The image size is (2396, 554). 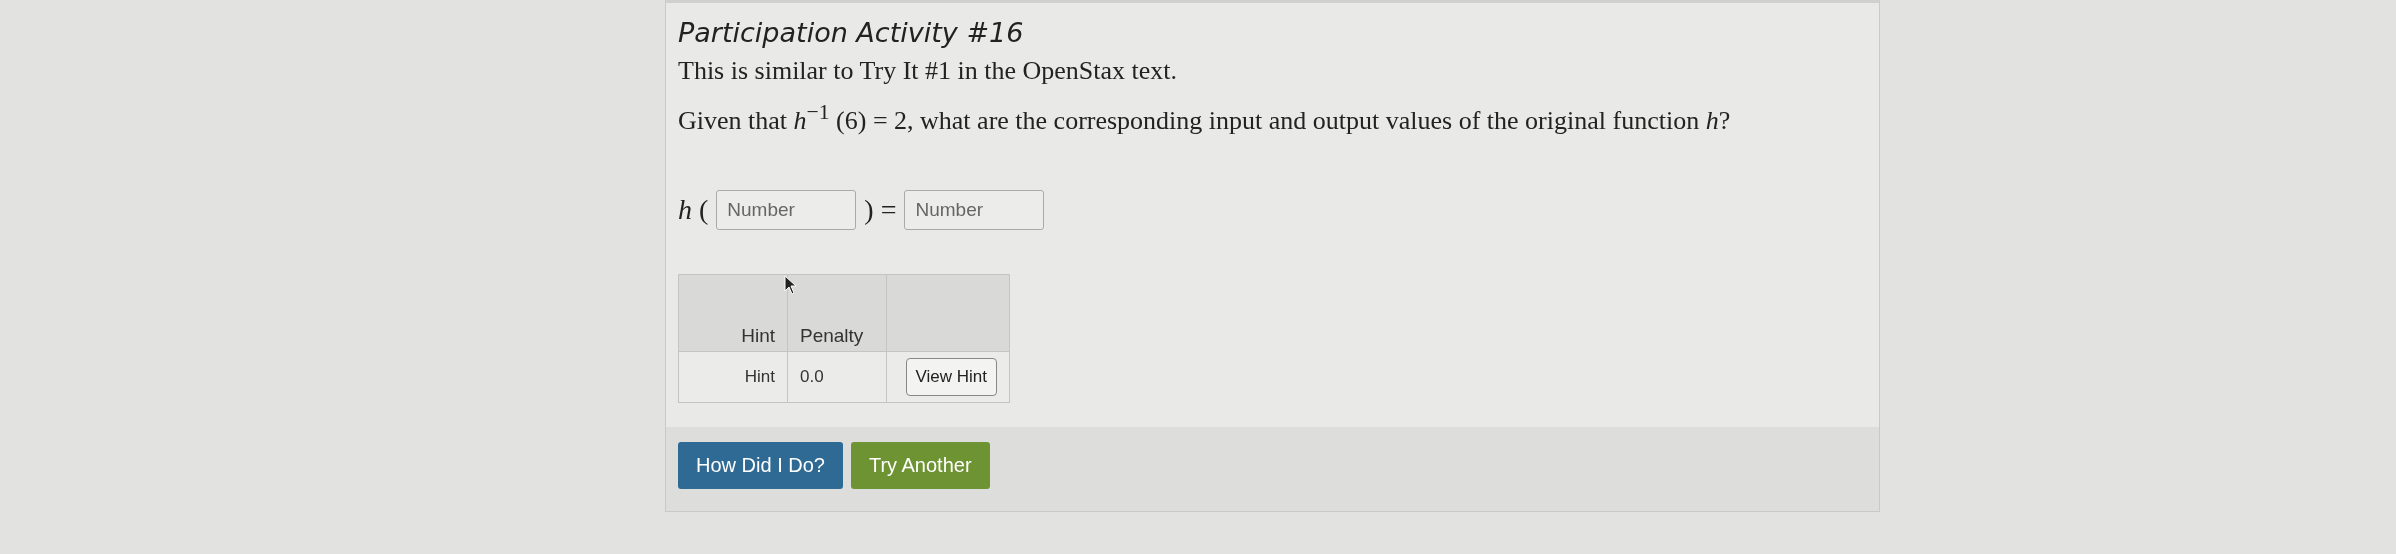 What do you see at coordinates (1205, 118) in the screenshot?
I see `question-text: Given that h$^{−1}$ (6) = 2, what are the corresponding input and output values of the original function h?` at bounding box center [1205, 118].